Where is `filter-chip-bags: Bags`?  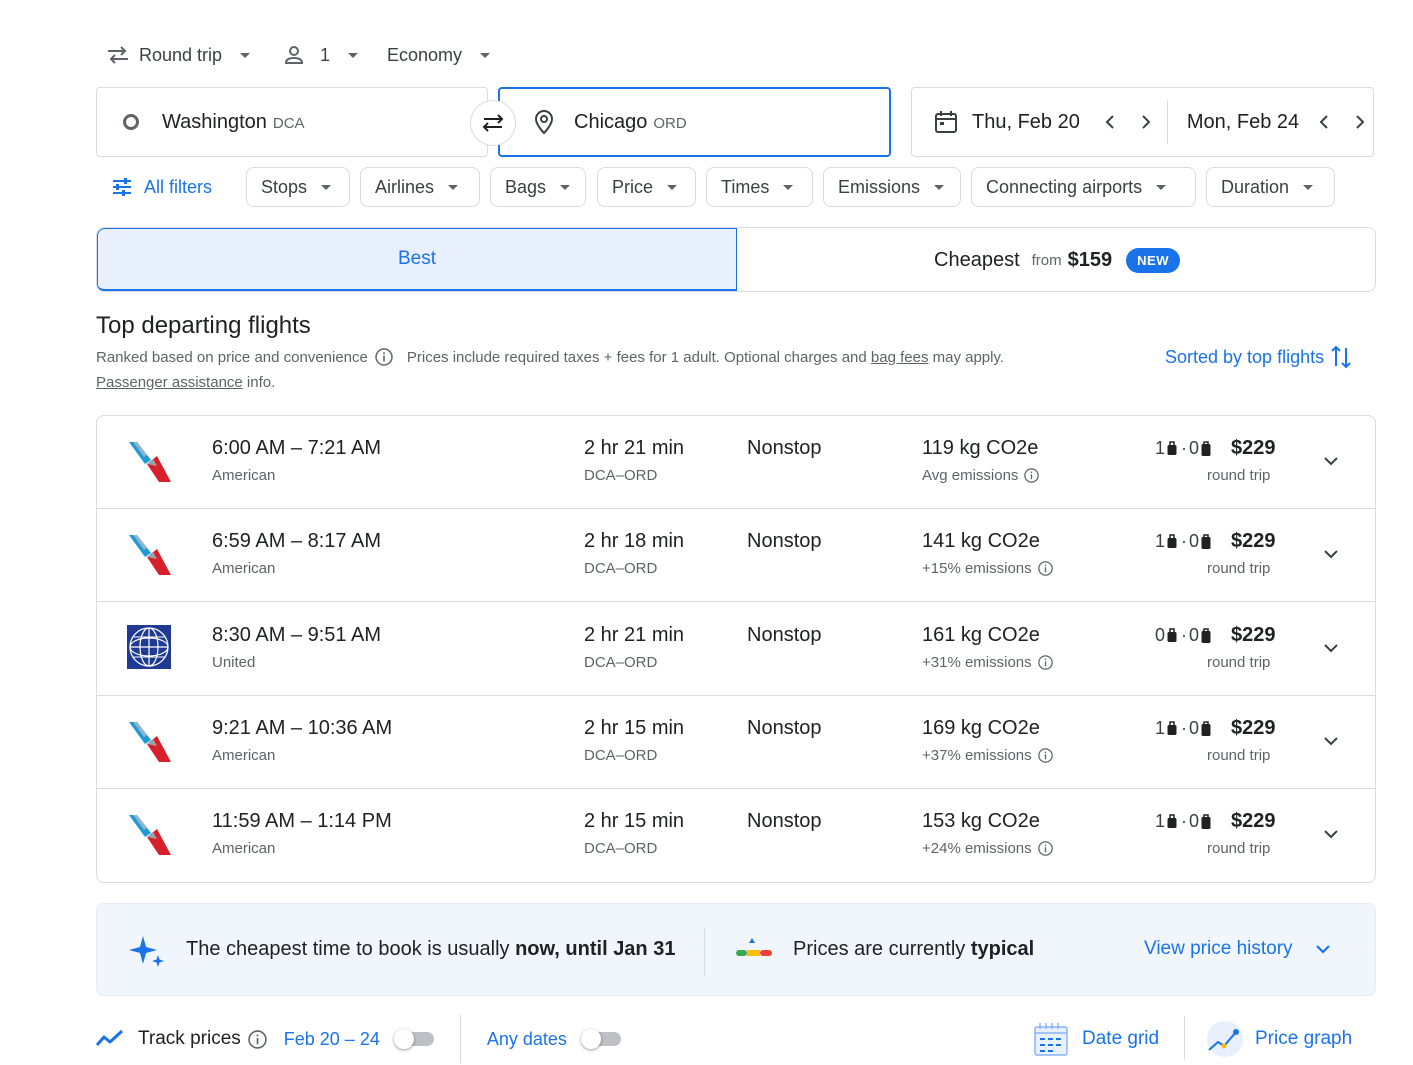
filter-chip-bags: Bags is located at coordinates (538, 187).